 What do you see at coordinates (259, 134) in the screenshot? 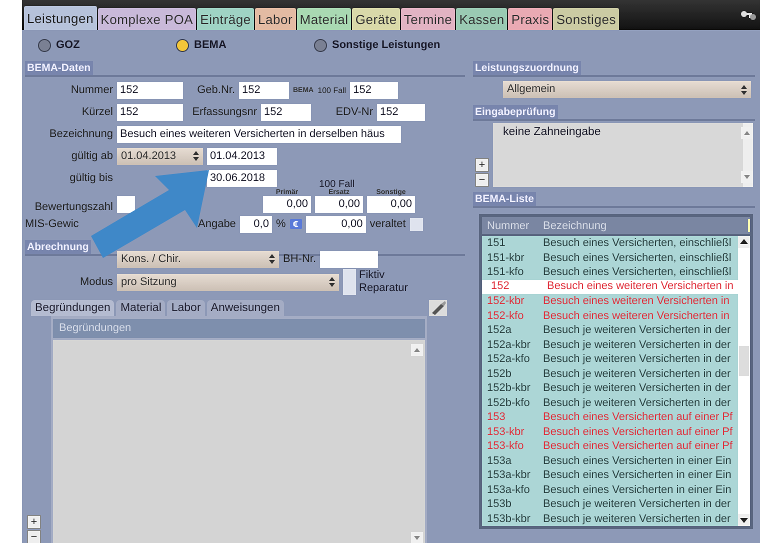
I see `input-field: Besuch eines weiteren Versicherten in derselben häus` at bounding box center [259, 134].